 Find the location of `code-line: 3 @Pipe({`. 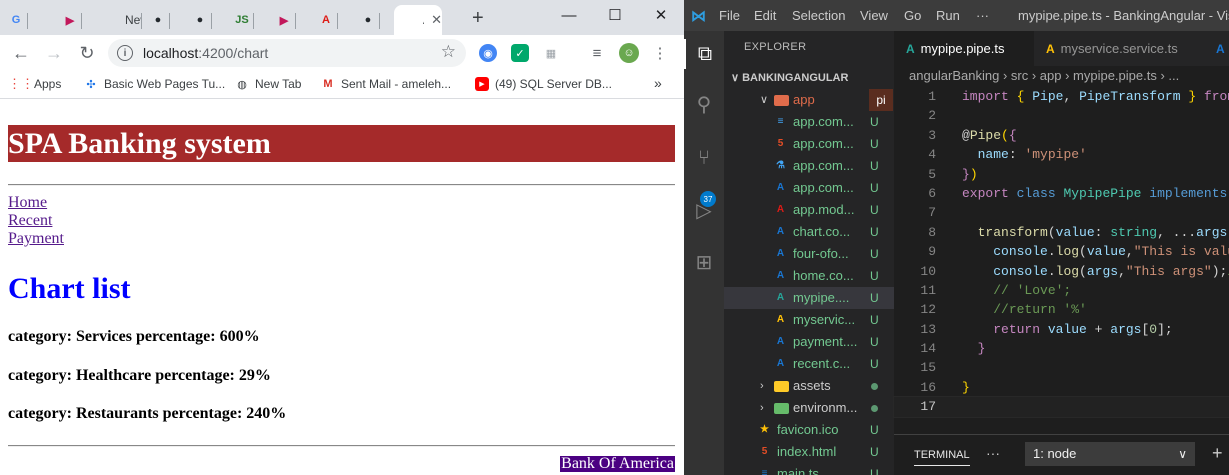

code-line: 3 @Pipe({ is located at coordinates (1061, 135).